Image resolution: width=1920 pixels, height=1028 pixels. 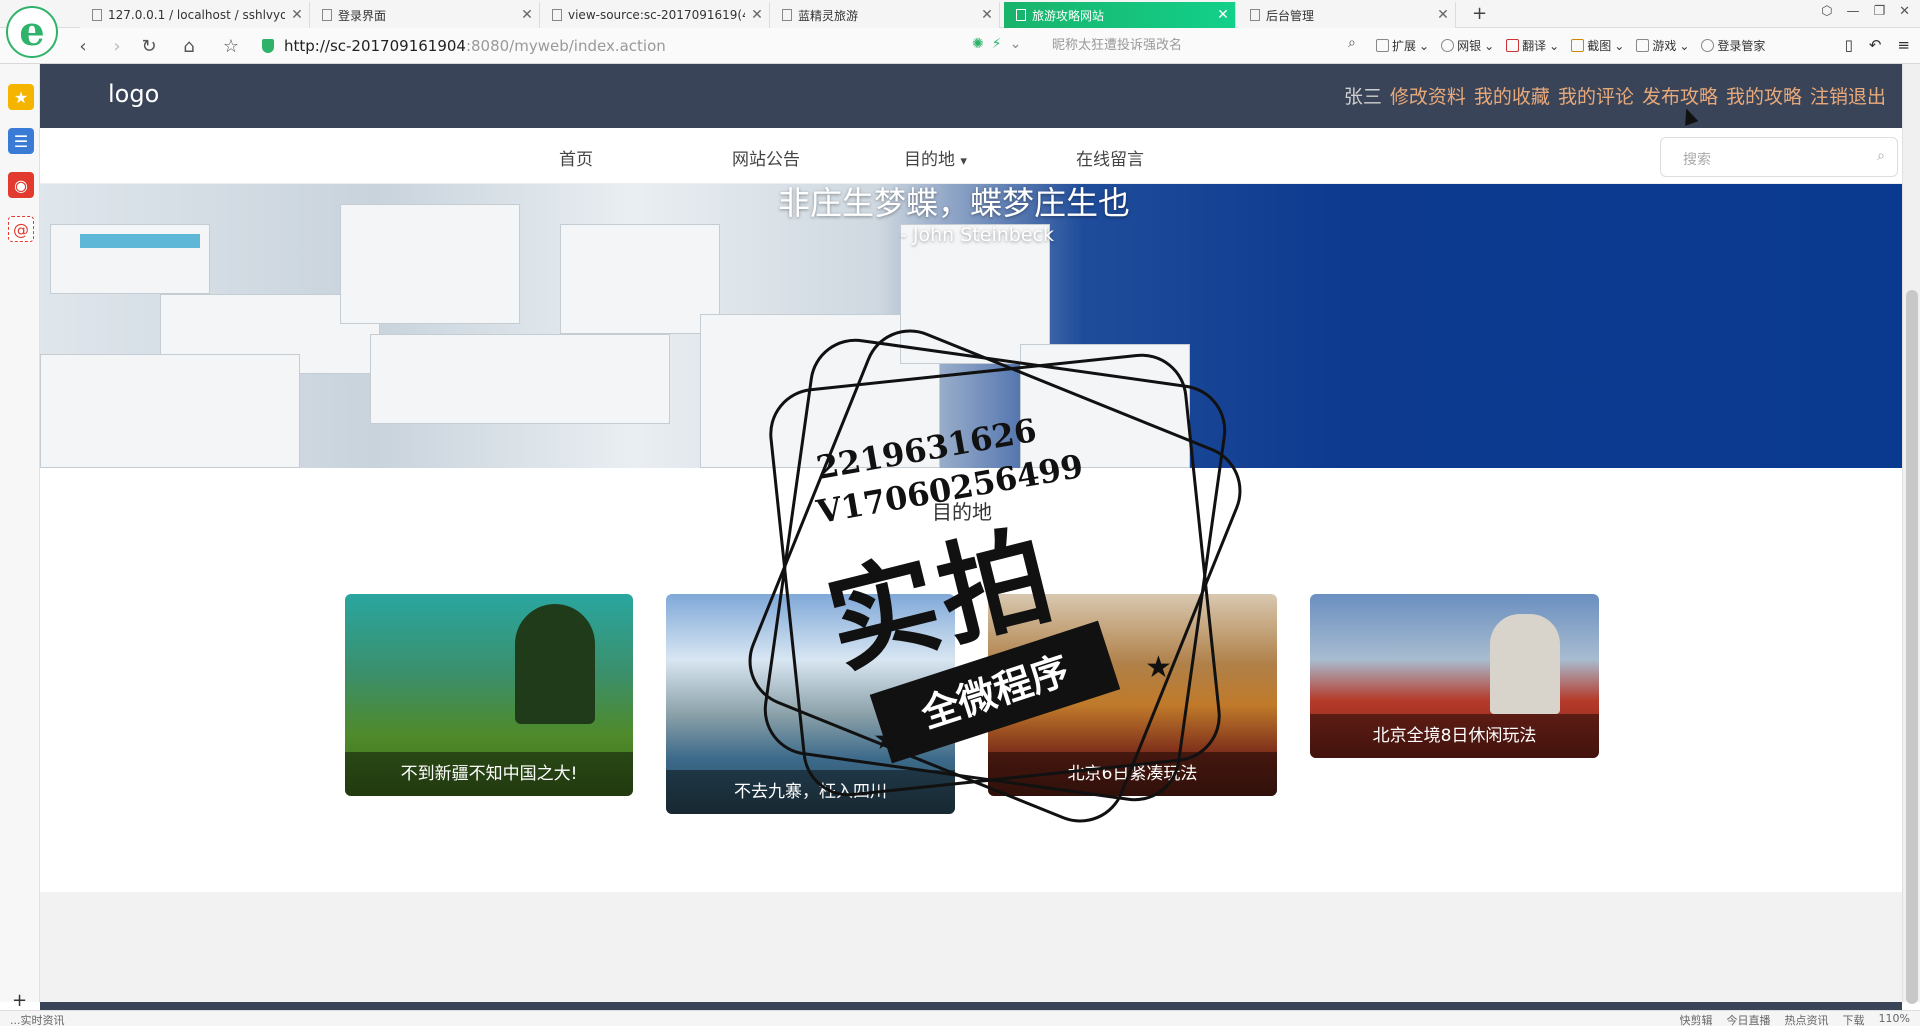 What do you see at coordinates (810, 792) in the screenshot?
I see `card-caption: 不去九寨，枉入四川` at bounding box center [810, 792].